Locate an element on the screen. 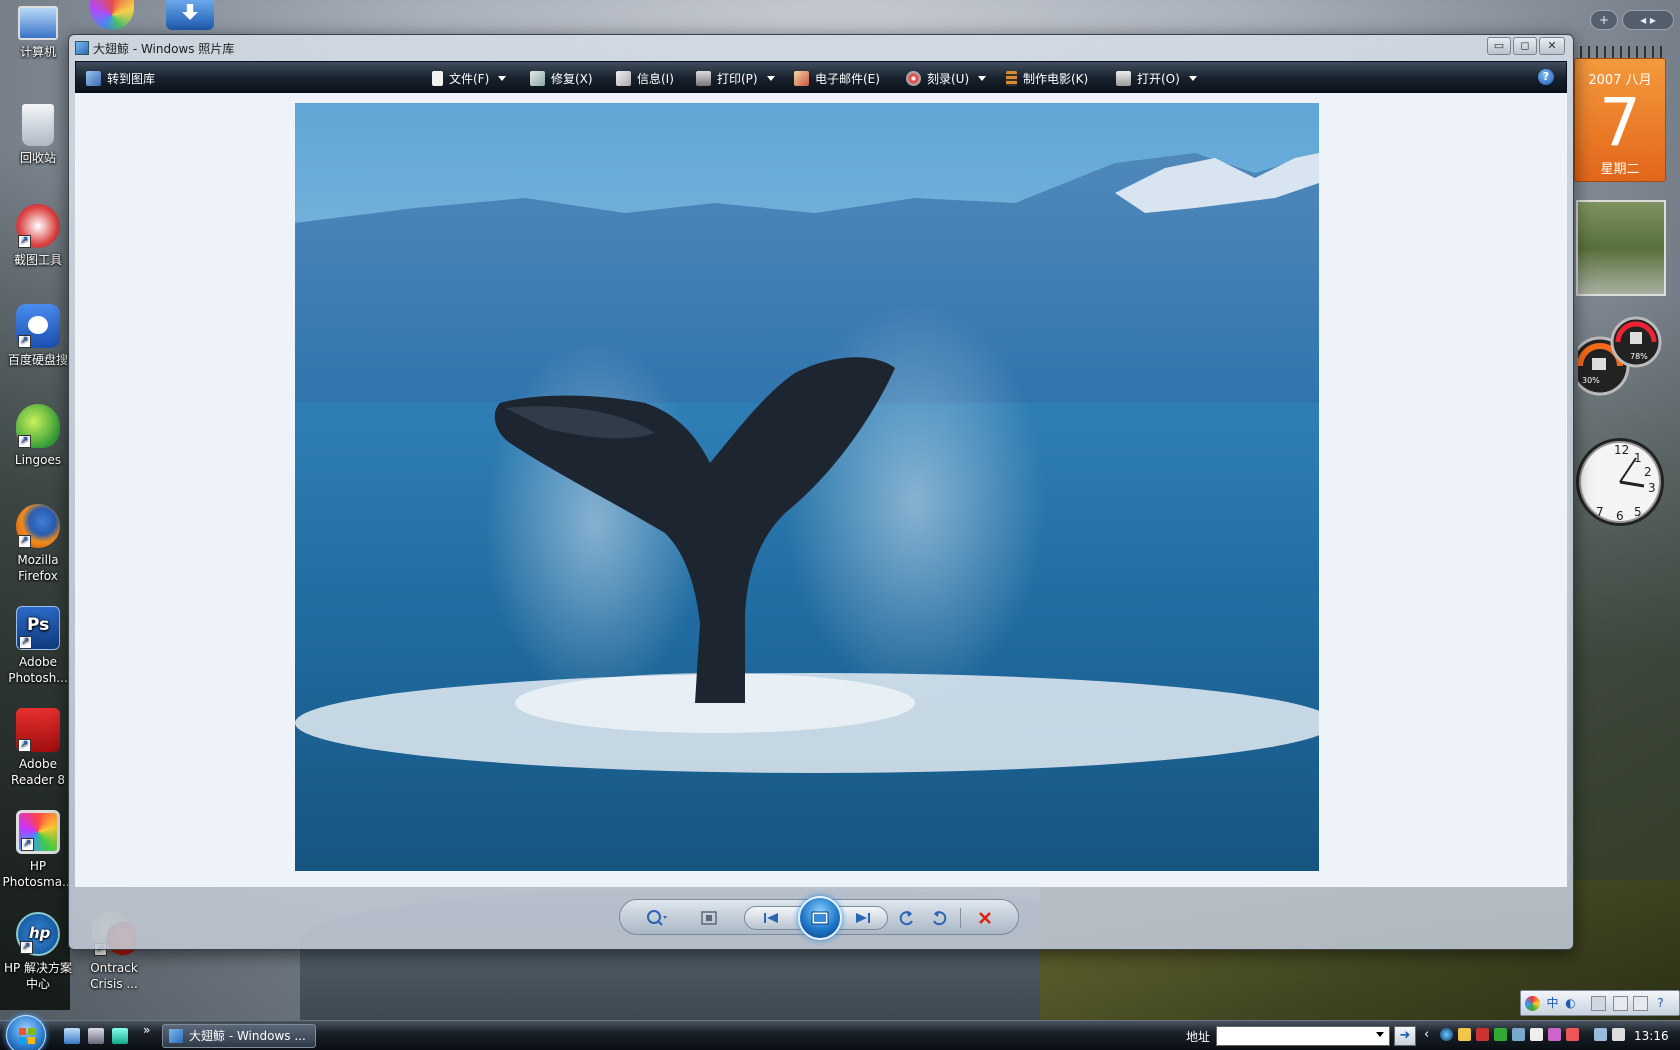 The height and width of the screenshot is (1050, 1680). desktop-icon-label: HP 解决方案中心 is located at coordinates (38, 976).